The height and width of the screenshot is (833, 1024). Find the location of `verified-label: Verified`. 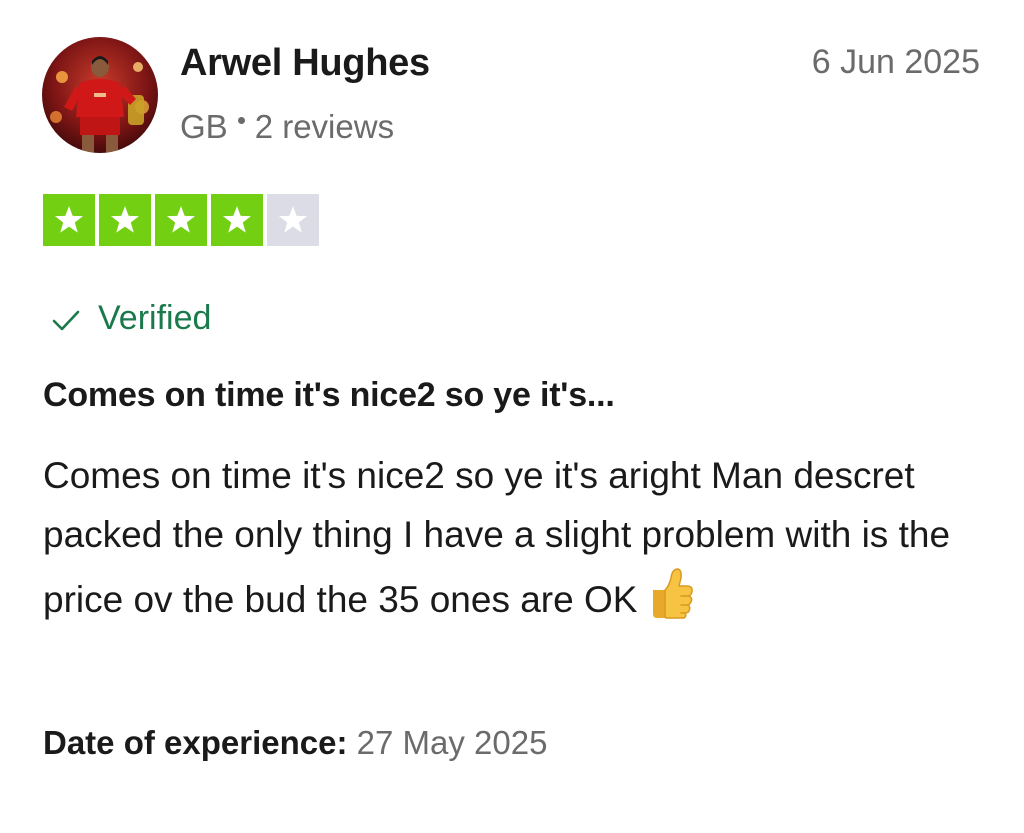

verified-label: Verified is located at coordinates (155, 317).